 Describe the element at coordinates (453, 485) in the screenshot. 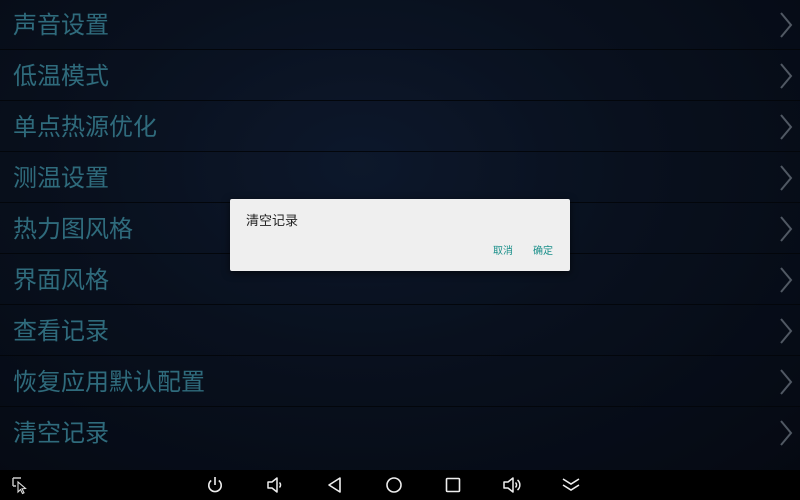

I see `recents-icon` at that location.